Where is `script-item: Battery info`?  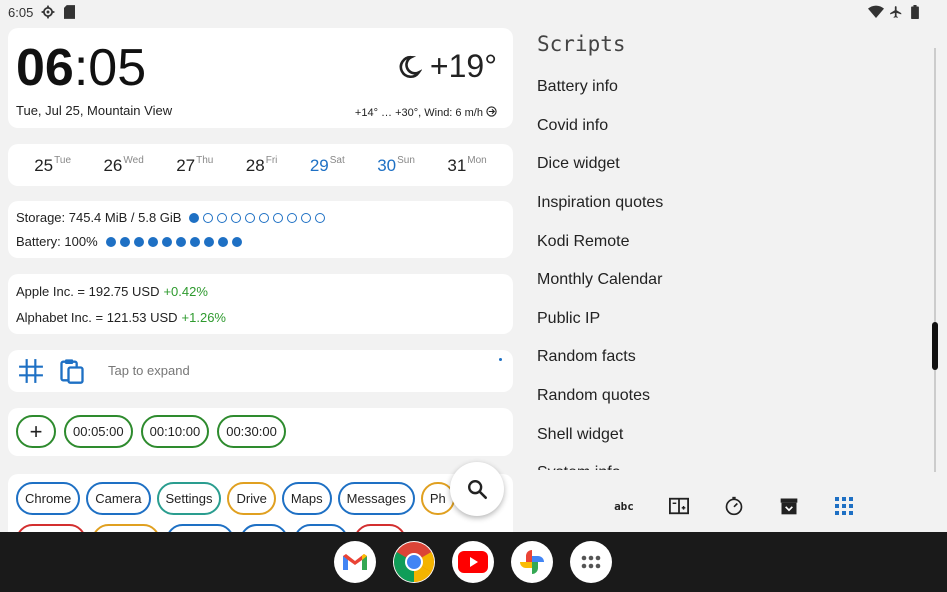
script-item: Battery info is located at coordinates (732, 87).